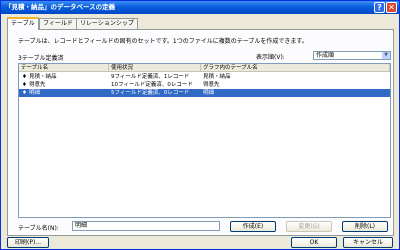 The width and height of the screenshot is (400, 250). Describe the element at coordinates (295, 68) in the screenshot. I see `column-header-graph-name: グラフ内のテーブル名` at that location.